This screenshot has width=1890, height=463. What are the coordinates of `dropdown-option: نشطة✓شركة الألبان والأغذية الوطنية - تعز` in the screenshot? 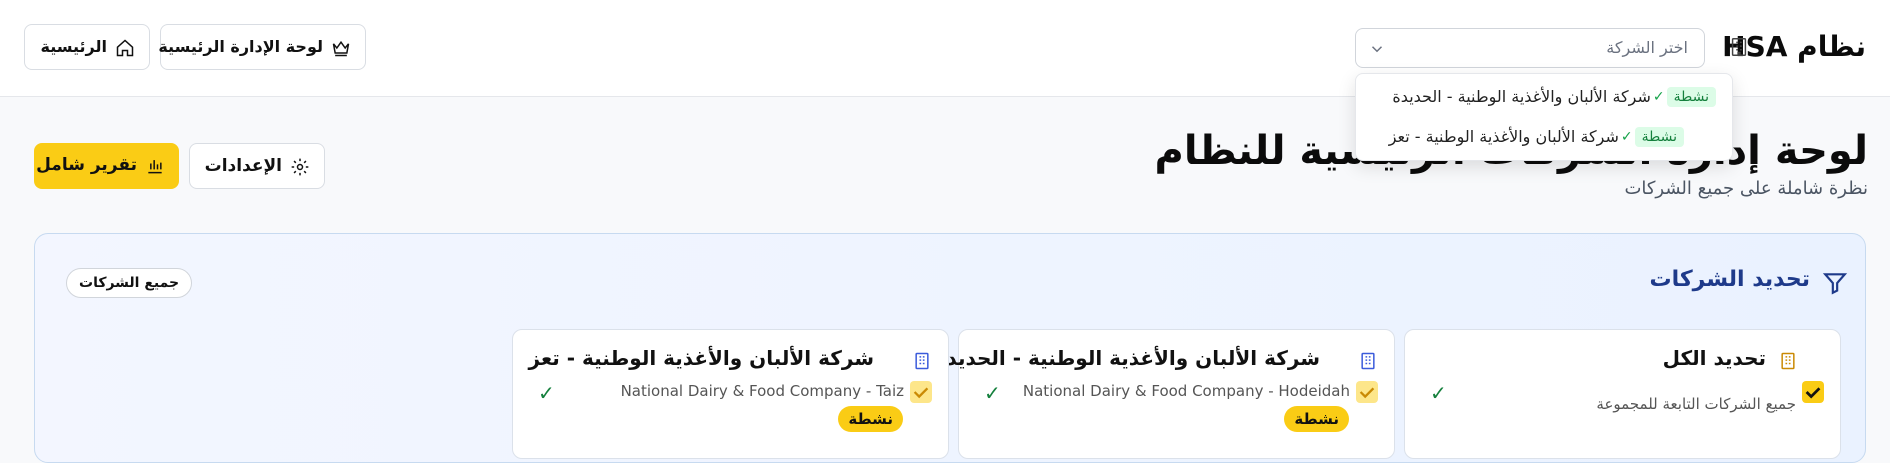 It's located at (1536, 140).